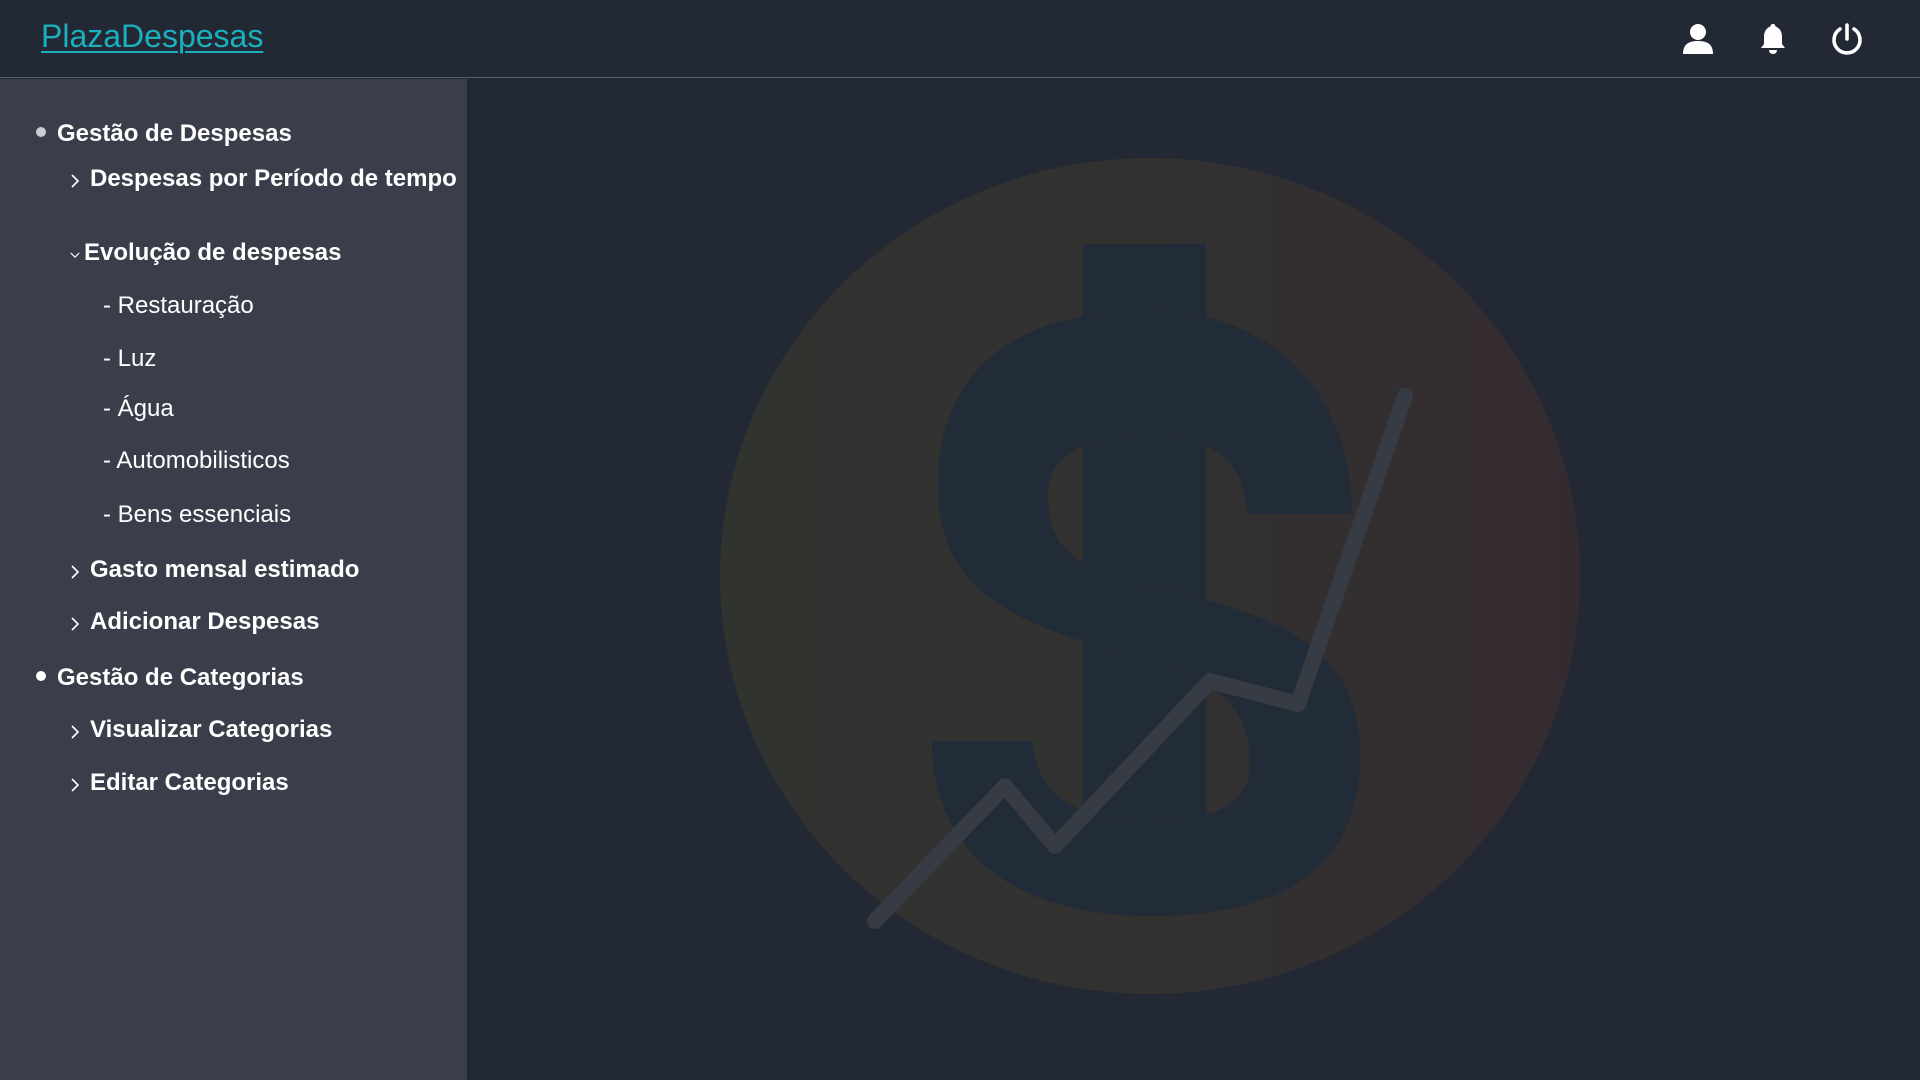  I want to click on nav-evolucao-despesas: Evolução de despesas, so click(205, 253).